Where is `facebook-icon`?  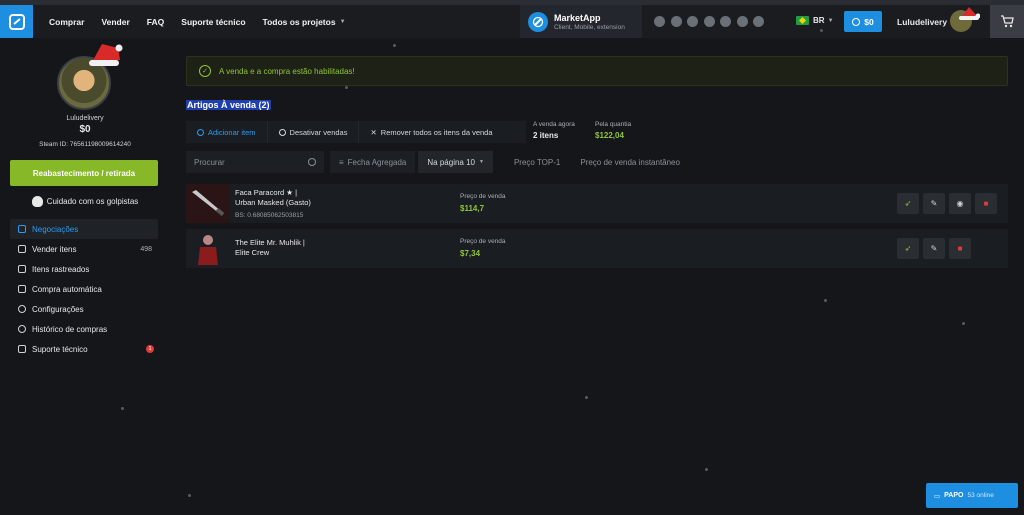
facebook-icon is located at coordinates (725, 21).